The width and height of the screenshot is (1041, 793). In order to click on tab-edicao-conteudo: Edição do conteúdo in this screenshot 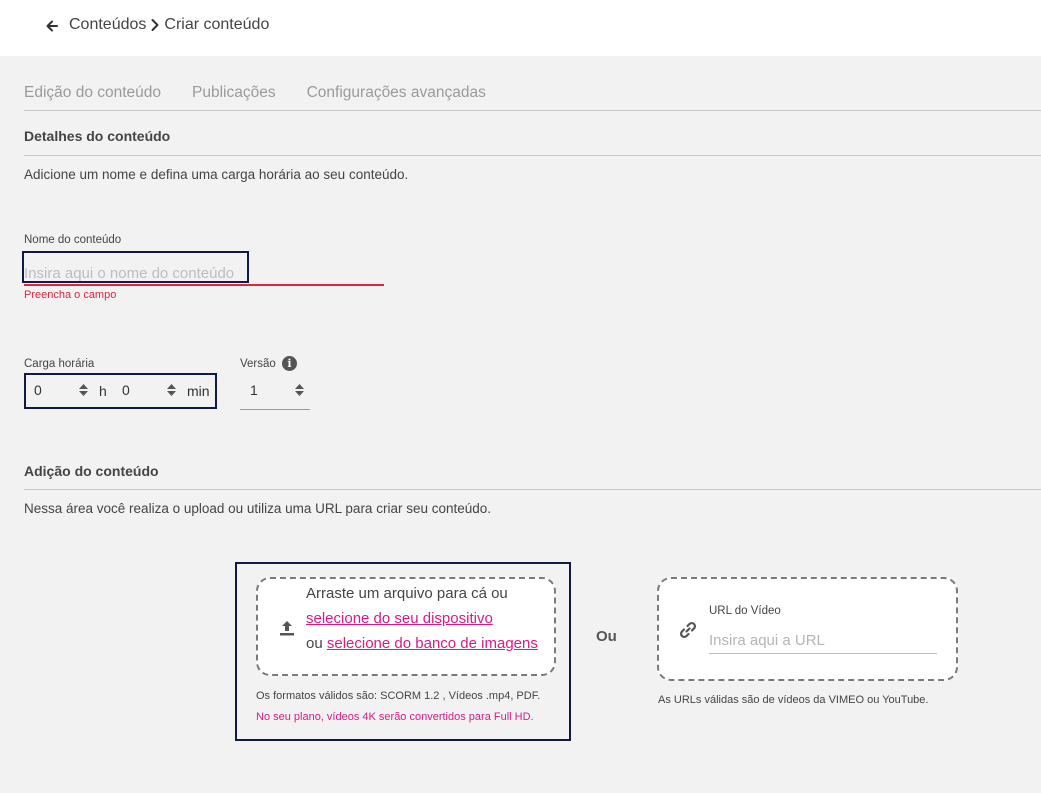, I will do `click(92, 93)`.